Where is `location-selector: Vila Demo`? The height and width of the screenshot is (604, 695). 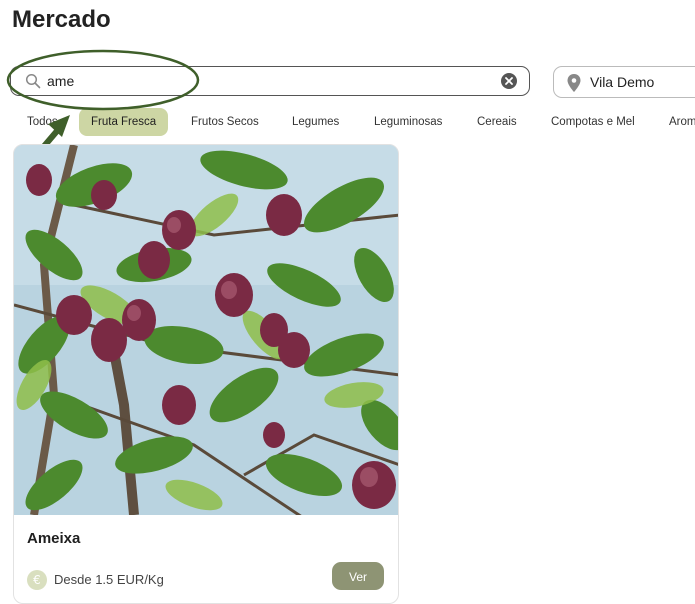
location-selector: Vila Demo is located at coordinates (624, 82).